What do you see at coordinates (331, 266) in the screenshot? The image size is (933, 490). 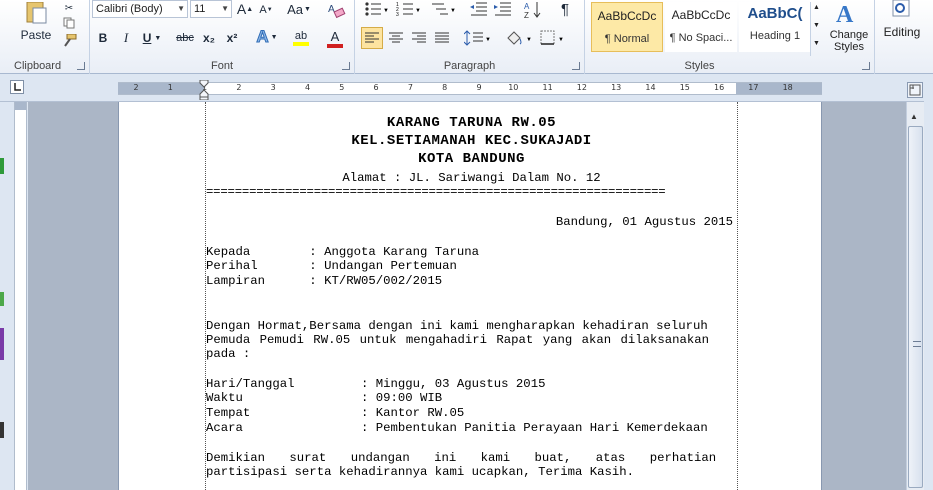 I see `subject-line: Perihal : Undangan Pertemuan` at bounding box center [331, 266].